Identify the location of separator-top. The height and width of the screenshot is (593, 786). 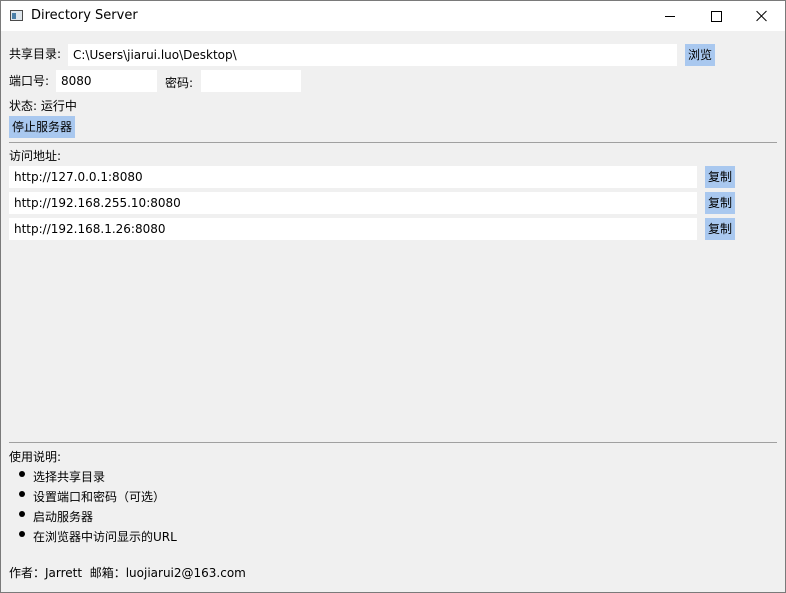
(393, 142).